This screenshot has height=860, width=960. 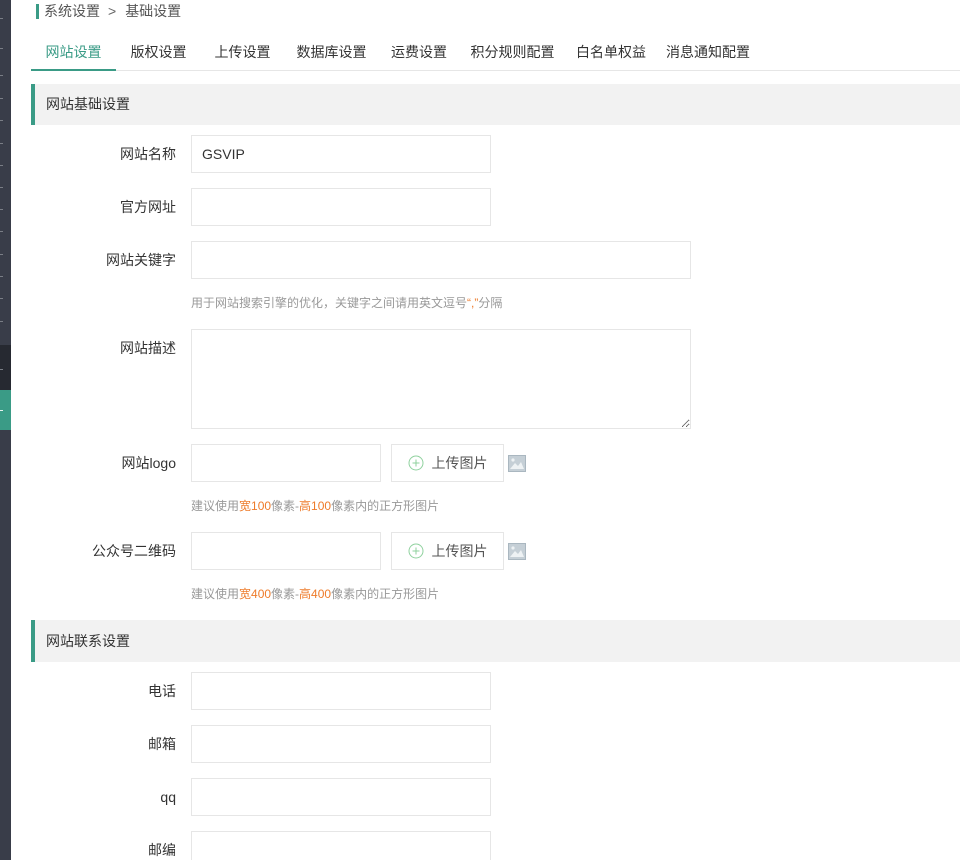 What do you see at coordinates (162, 850) in the screenshot?
I see `zip-label: 邮编` at bounding box center [162, 850].